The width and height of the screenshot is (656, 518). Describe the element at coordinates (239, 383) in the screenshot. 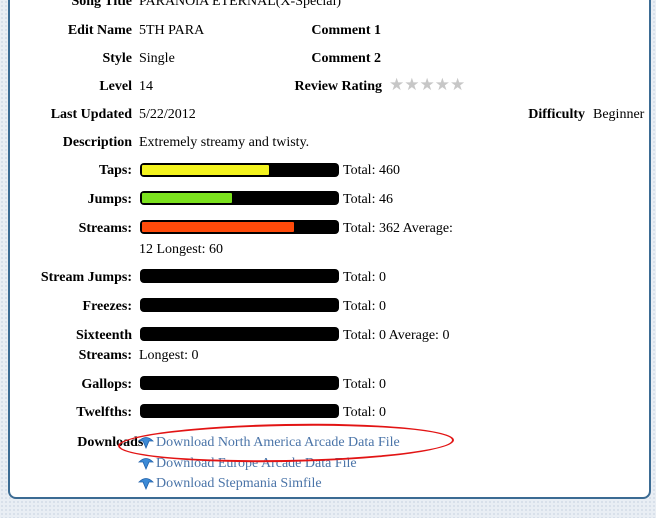

I see `gallops-bar` at that location.